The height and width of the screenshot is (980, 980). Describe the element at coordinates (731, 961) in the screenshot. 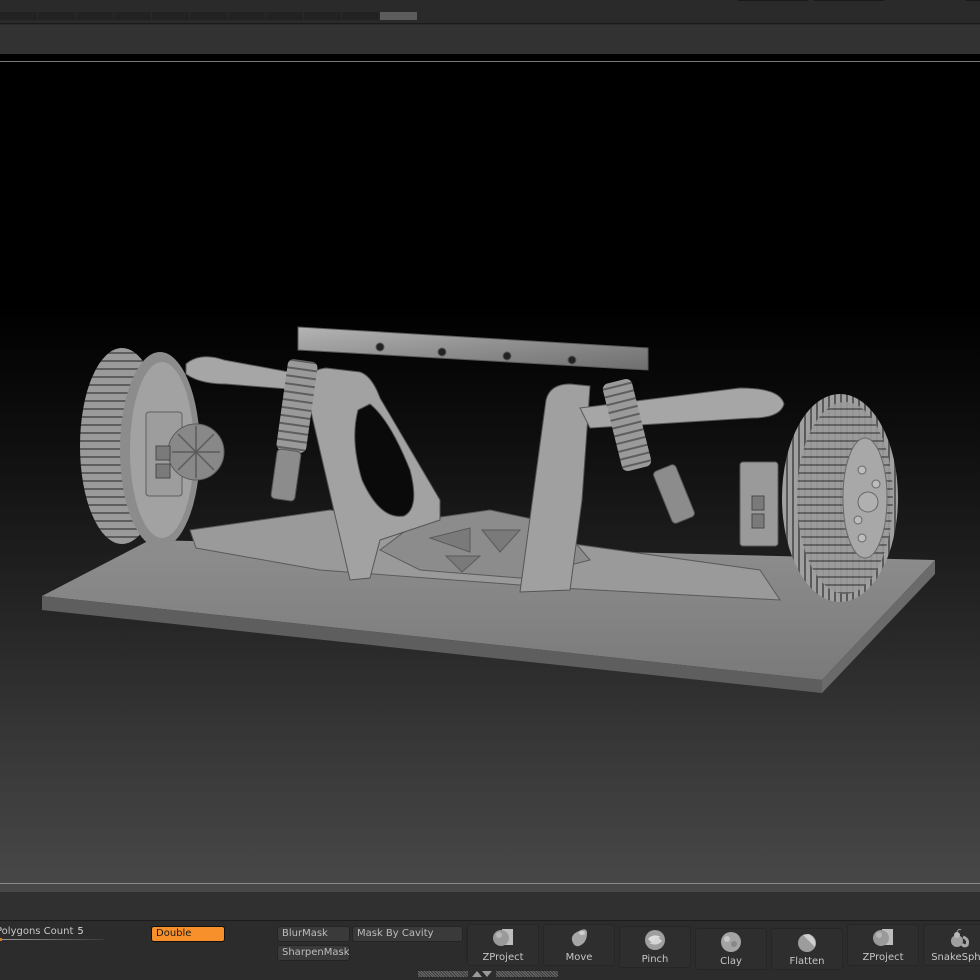

I see `brush-label: Clay` at that location.